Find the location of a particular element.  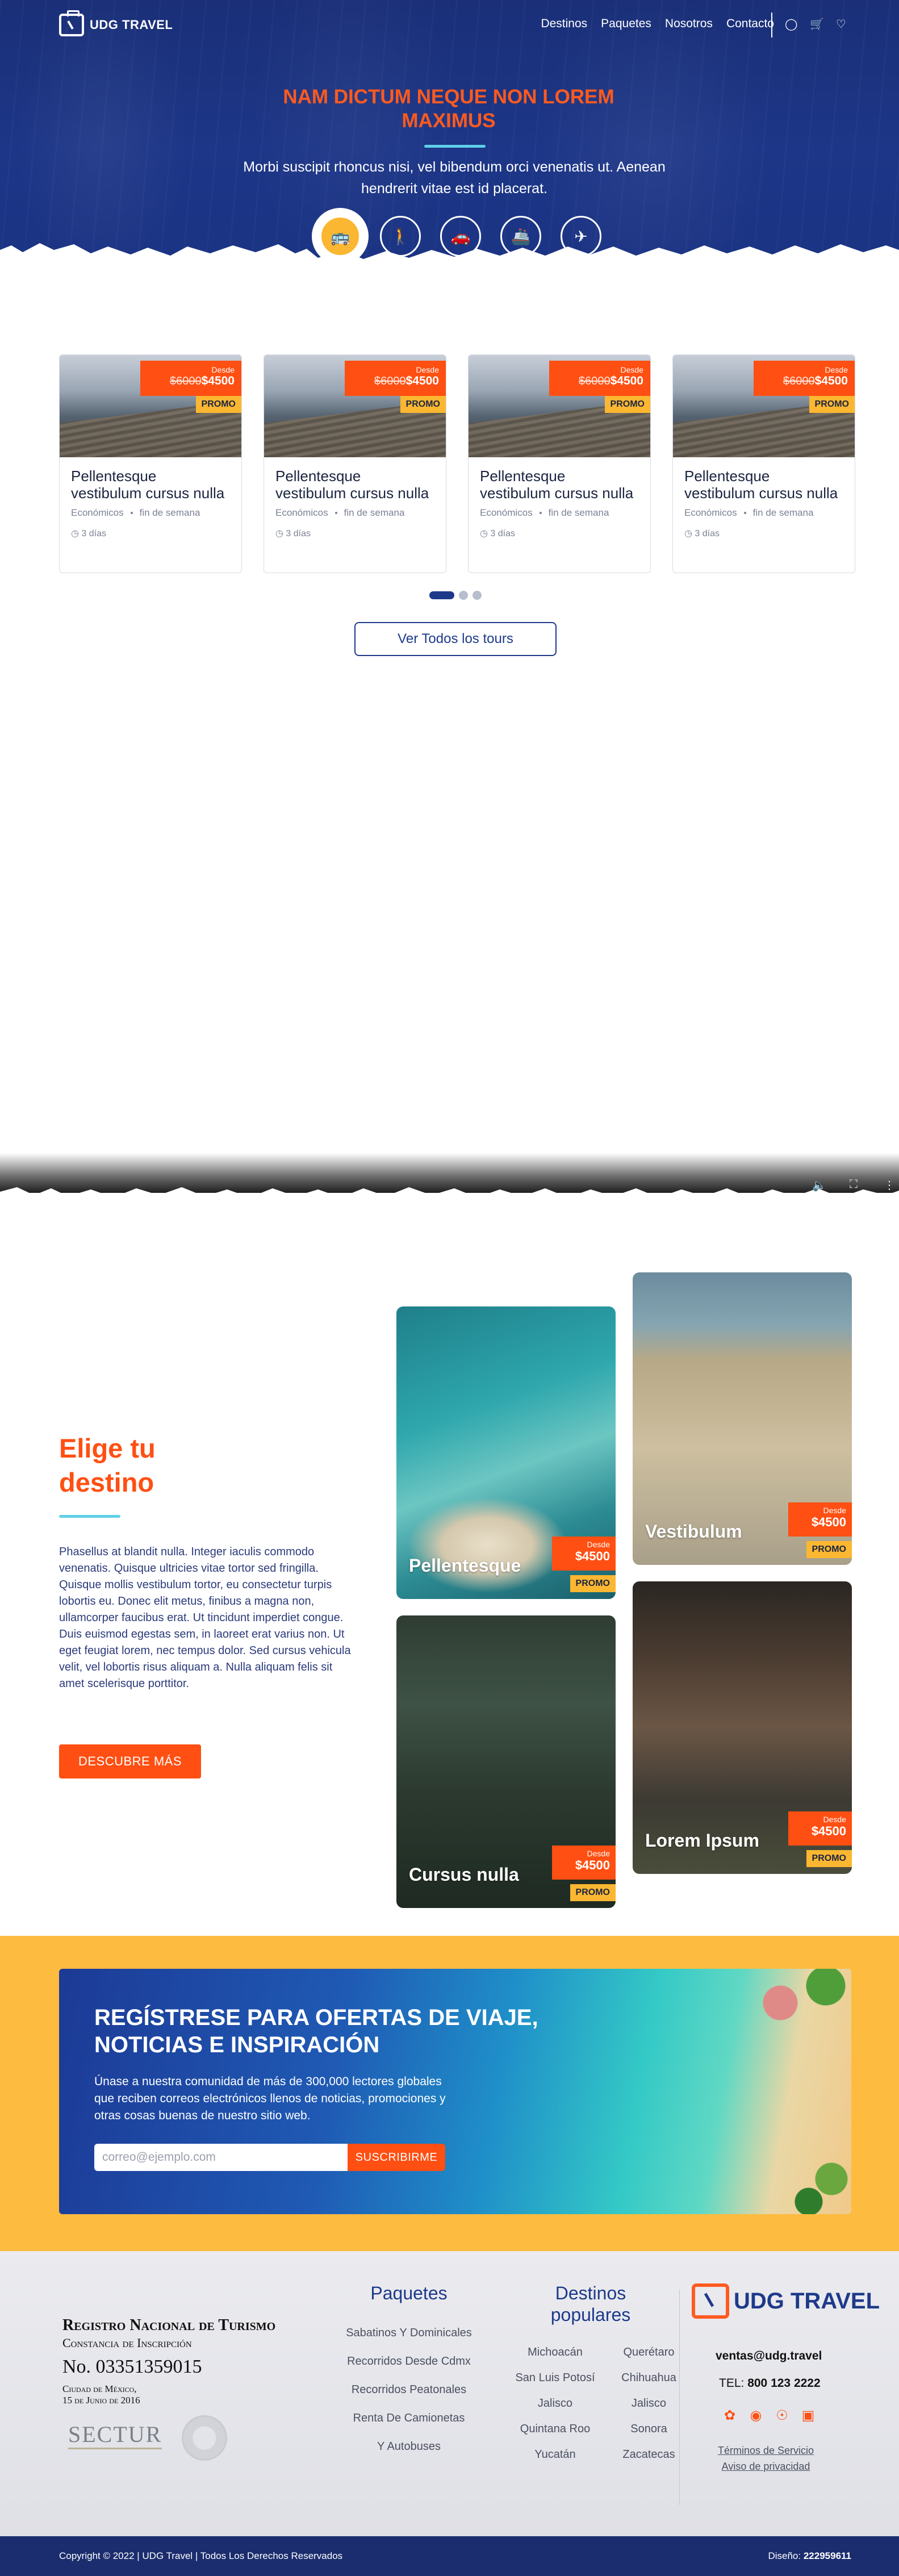

heart-icon: ♡ is located at coordinates (841, 24).